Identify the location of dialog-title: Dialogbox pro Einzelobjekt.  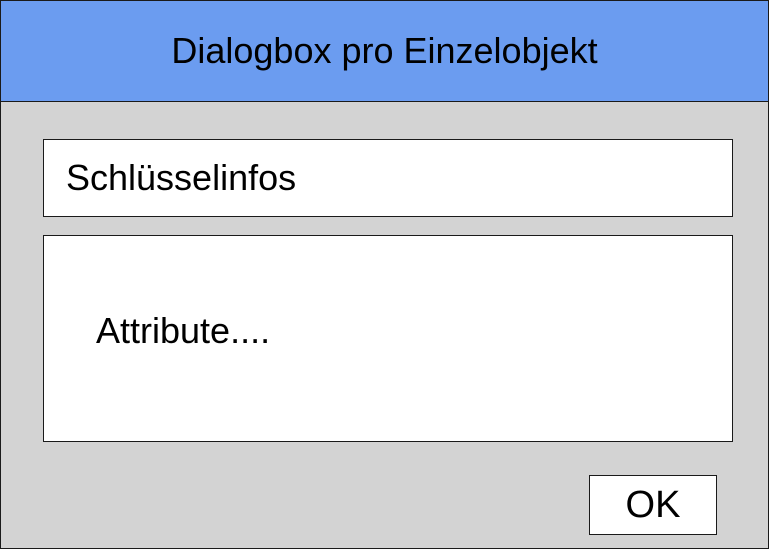
(384, 50).